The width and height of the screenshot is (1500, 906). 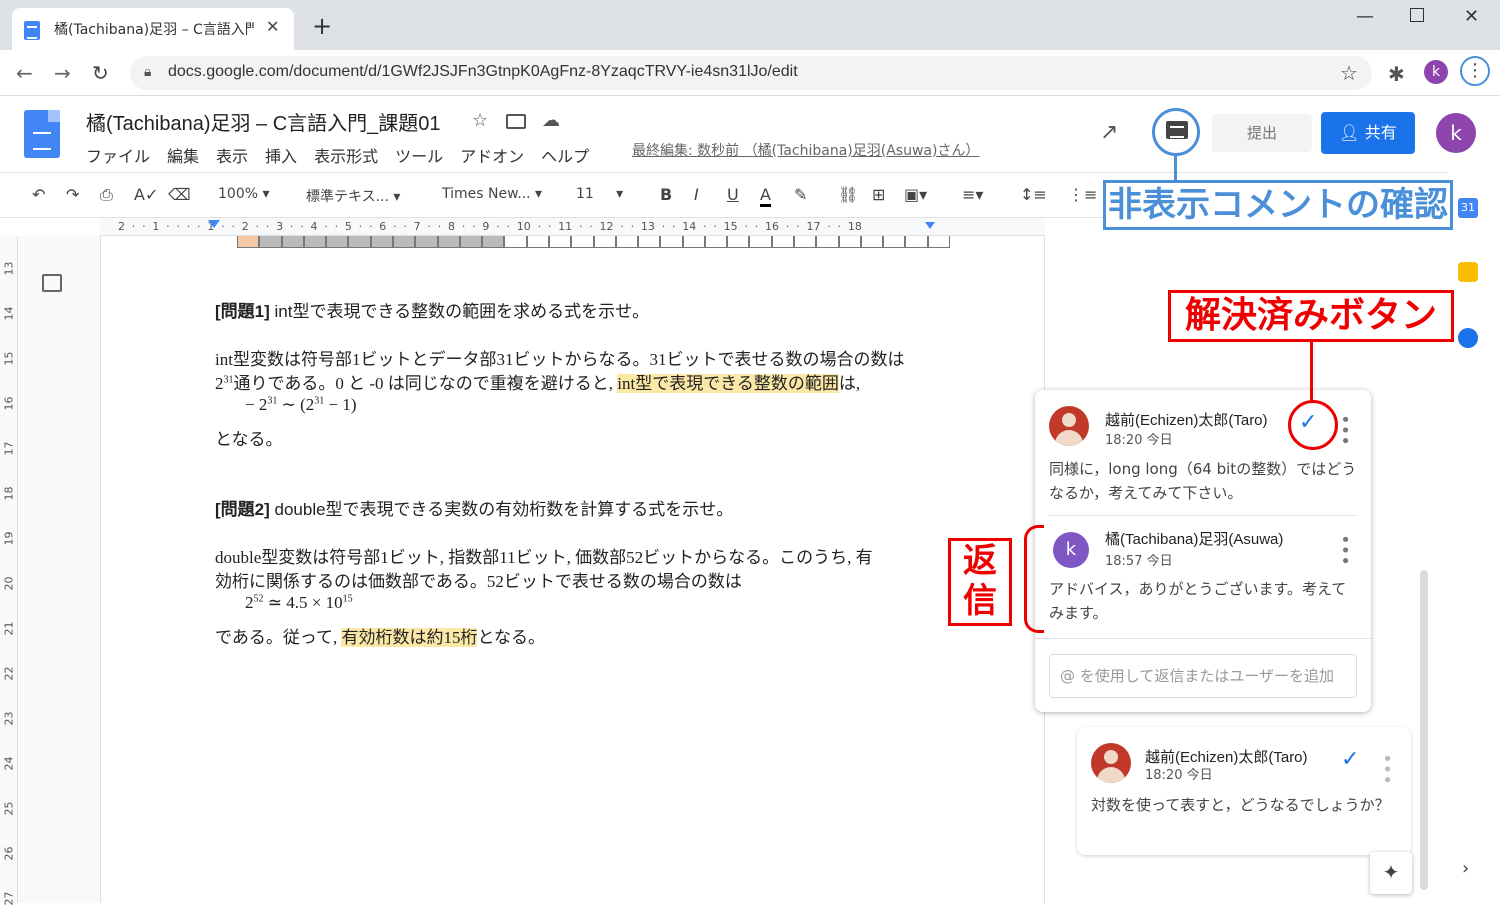 What do you see at coordinates (1109, 132) in the screenshot?
I see `activity-trend-icon: ↗` at bounding box center [1109, 132].